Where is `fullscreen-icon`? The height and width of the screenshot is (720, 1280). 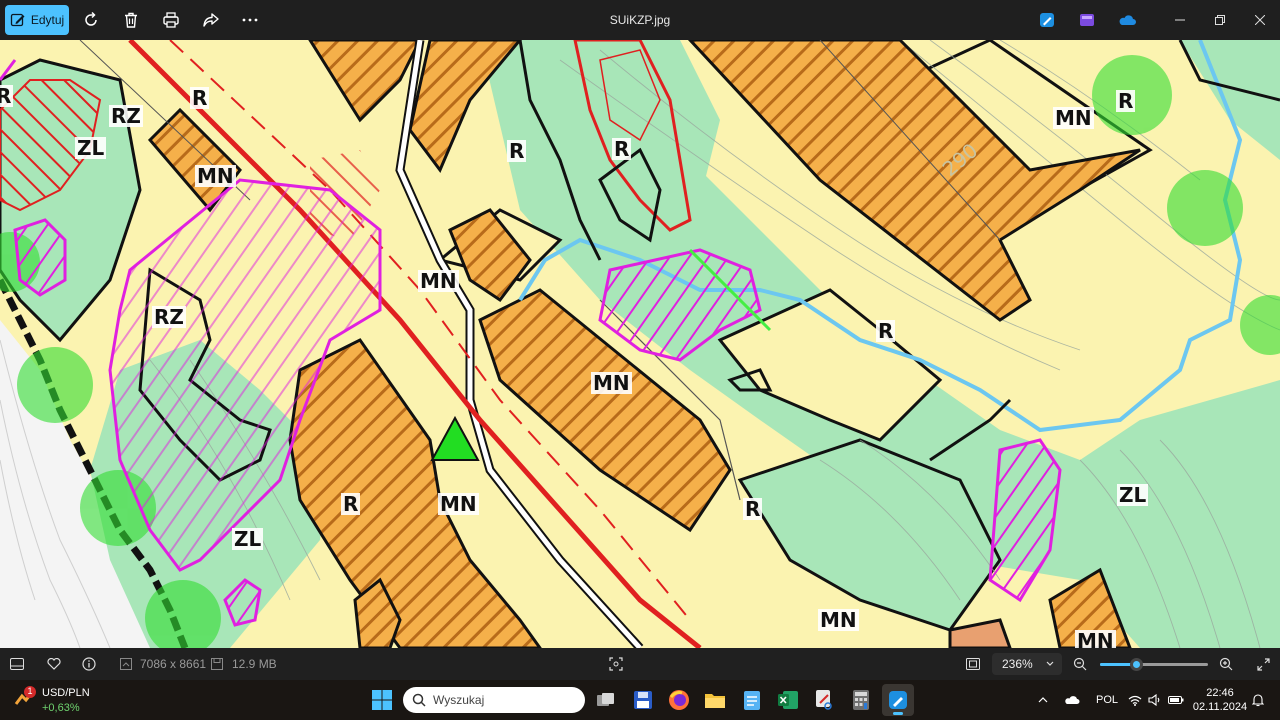 fullscreen-icon is located at coordinates (1263, 664).